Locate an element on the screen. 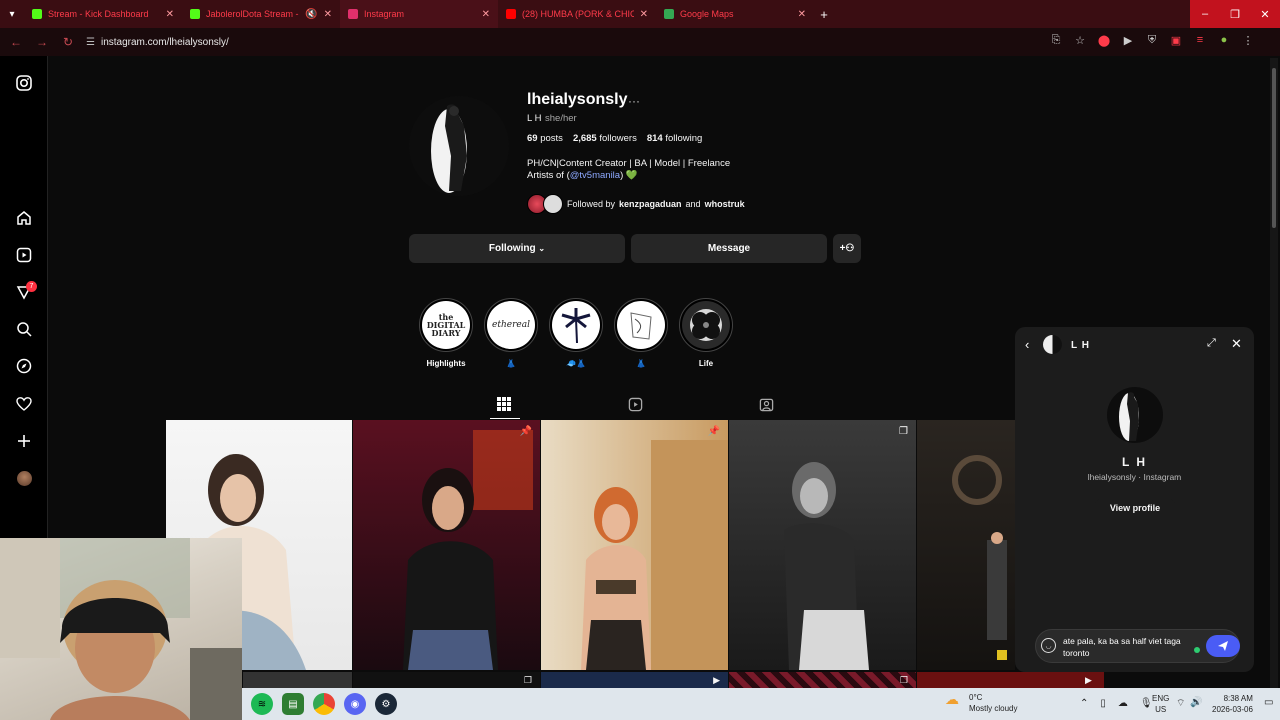  post-thumbnail is located at coordinates (966, 545).